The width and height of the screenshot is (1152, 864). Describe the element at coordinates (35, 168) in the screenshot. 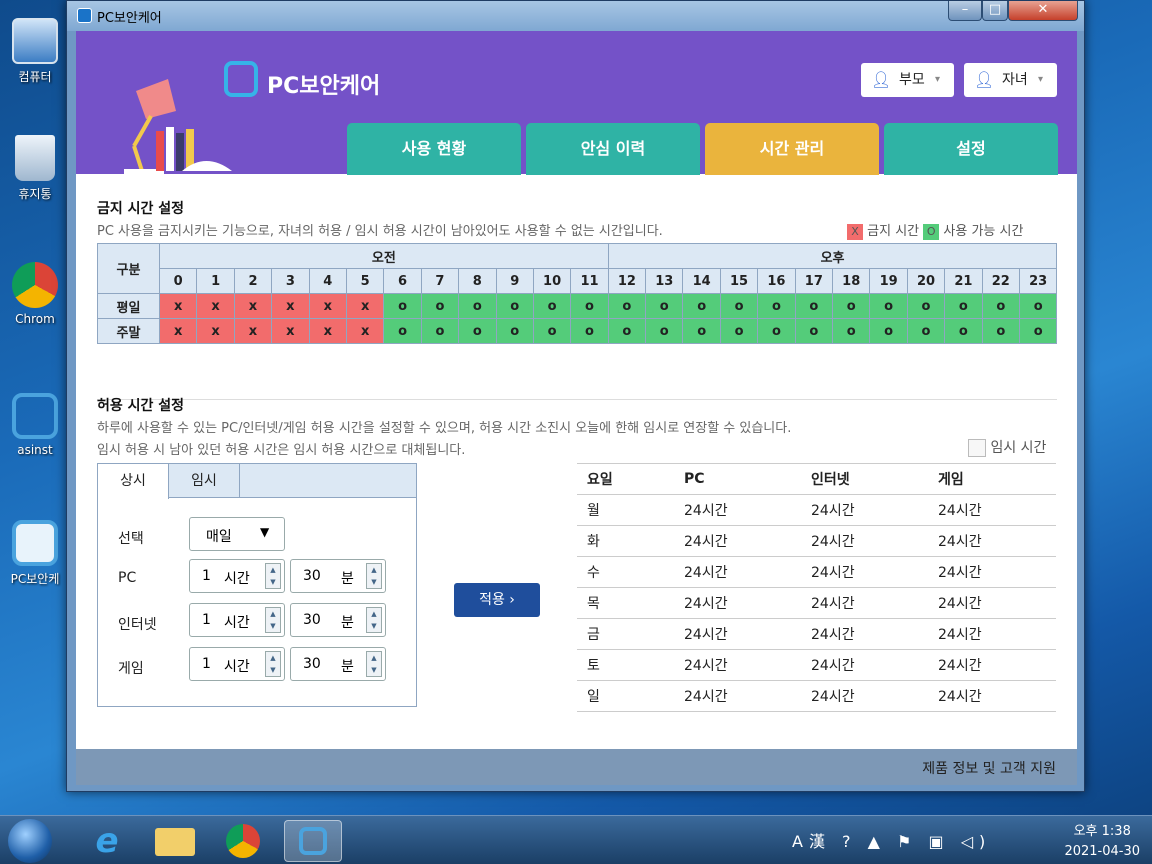

I see `desktop-icon-recycle-bin: 휴지통` at that location.